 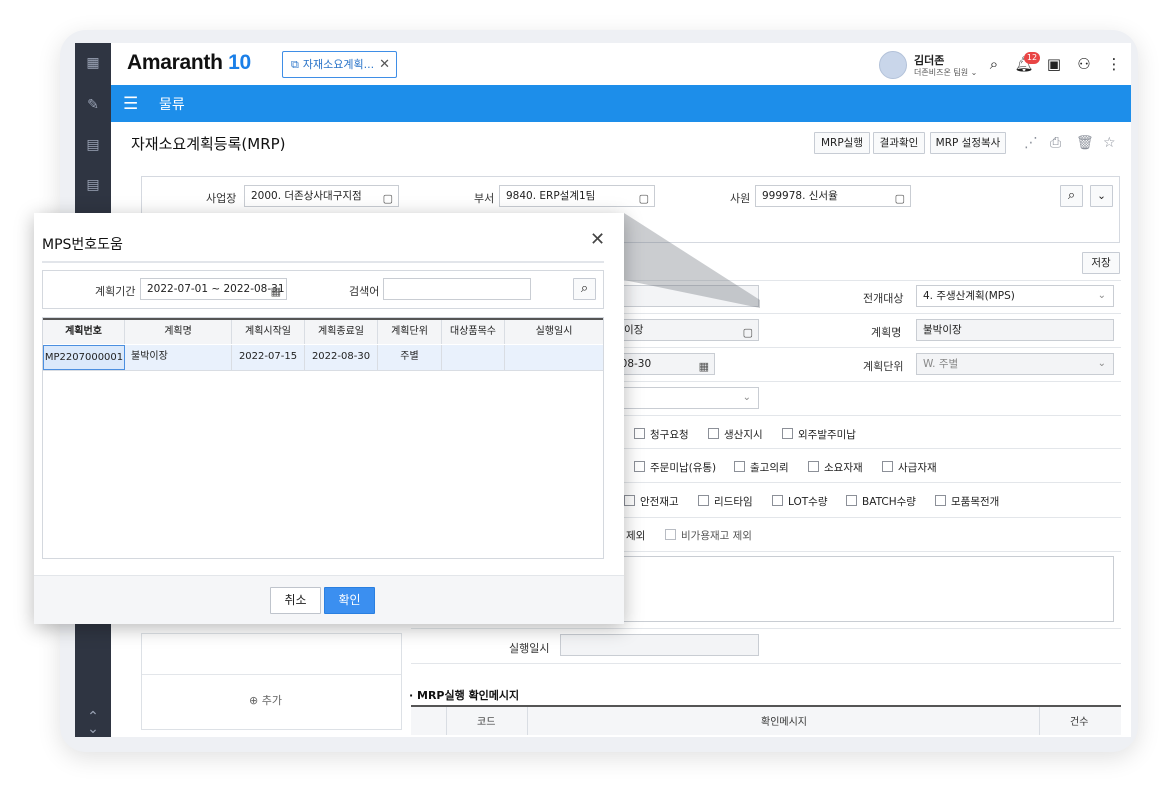 I want to click on mrp-run-button: MRP실행, so click(x=842, y=143).